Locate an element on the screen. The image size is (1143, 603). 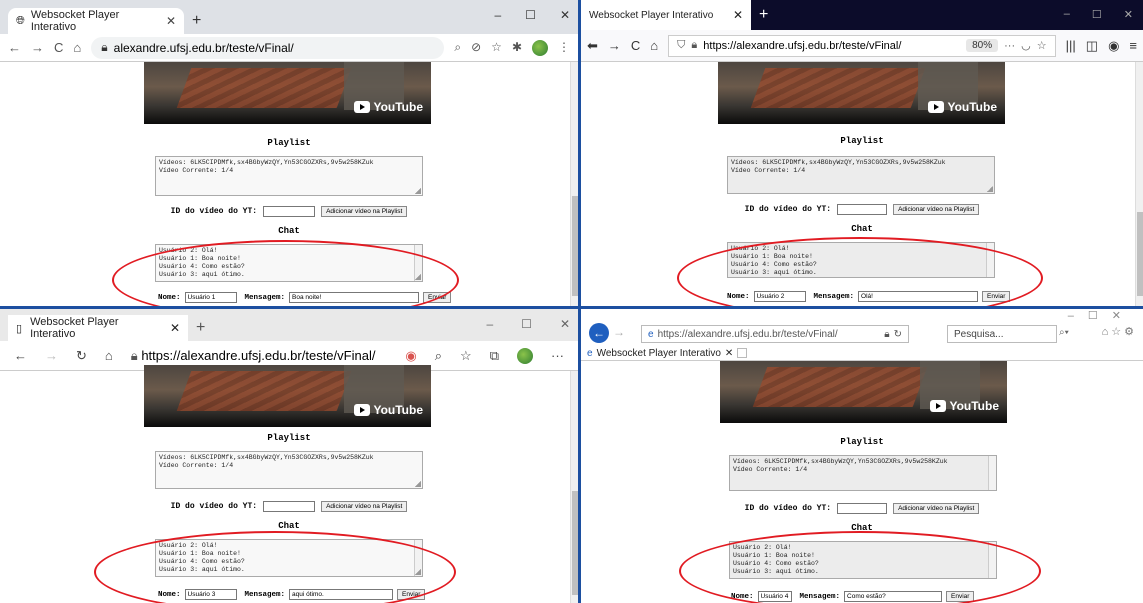
annotation-ellipse is located at coordinates (275, 567).